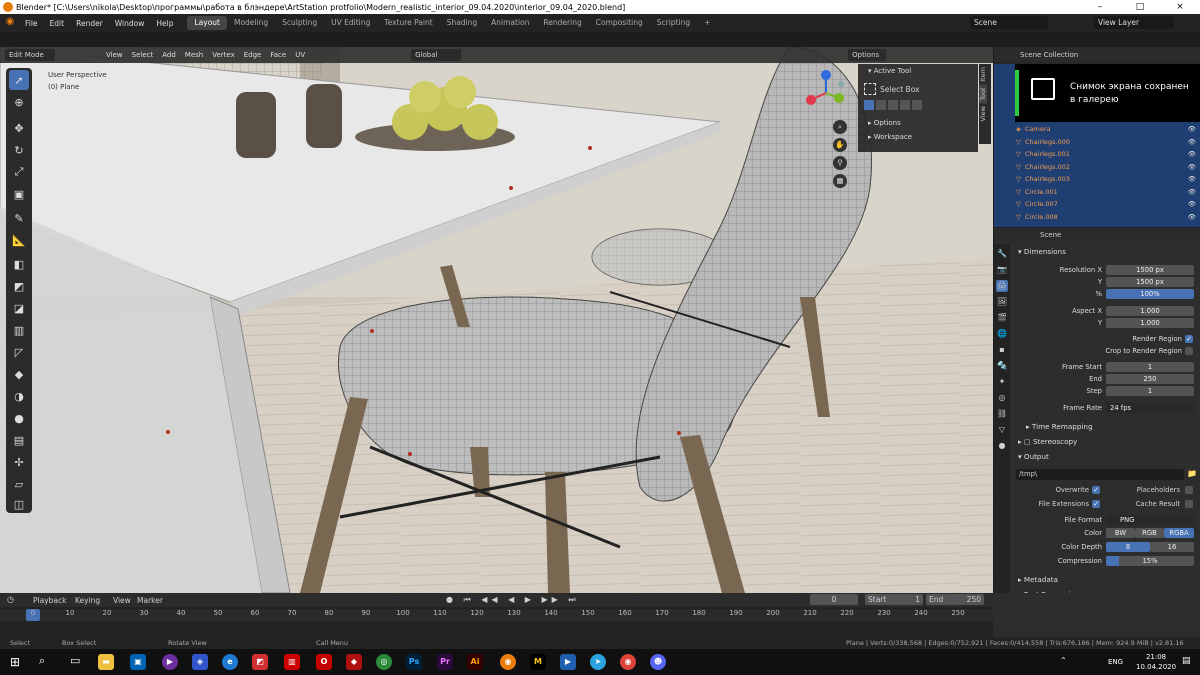 Image resolution: width=1200 pixels, height=675 pixels. I want to click on color-bw-button: BW, so click(1120, 533).